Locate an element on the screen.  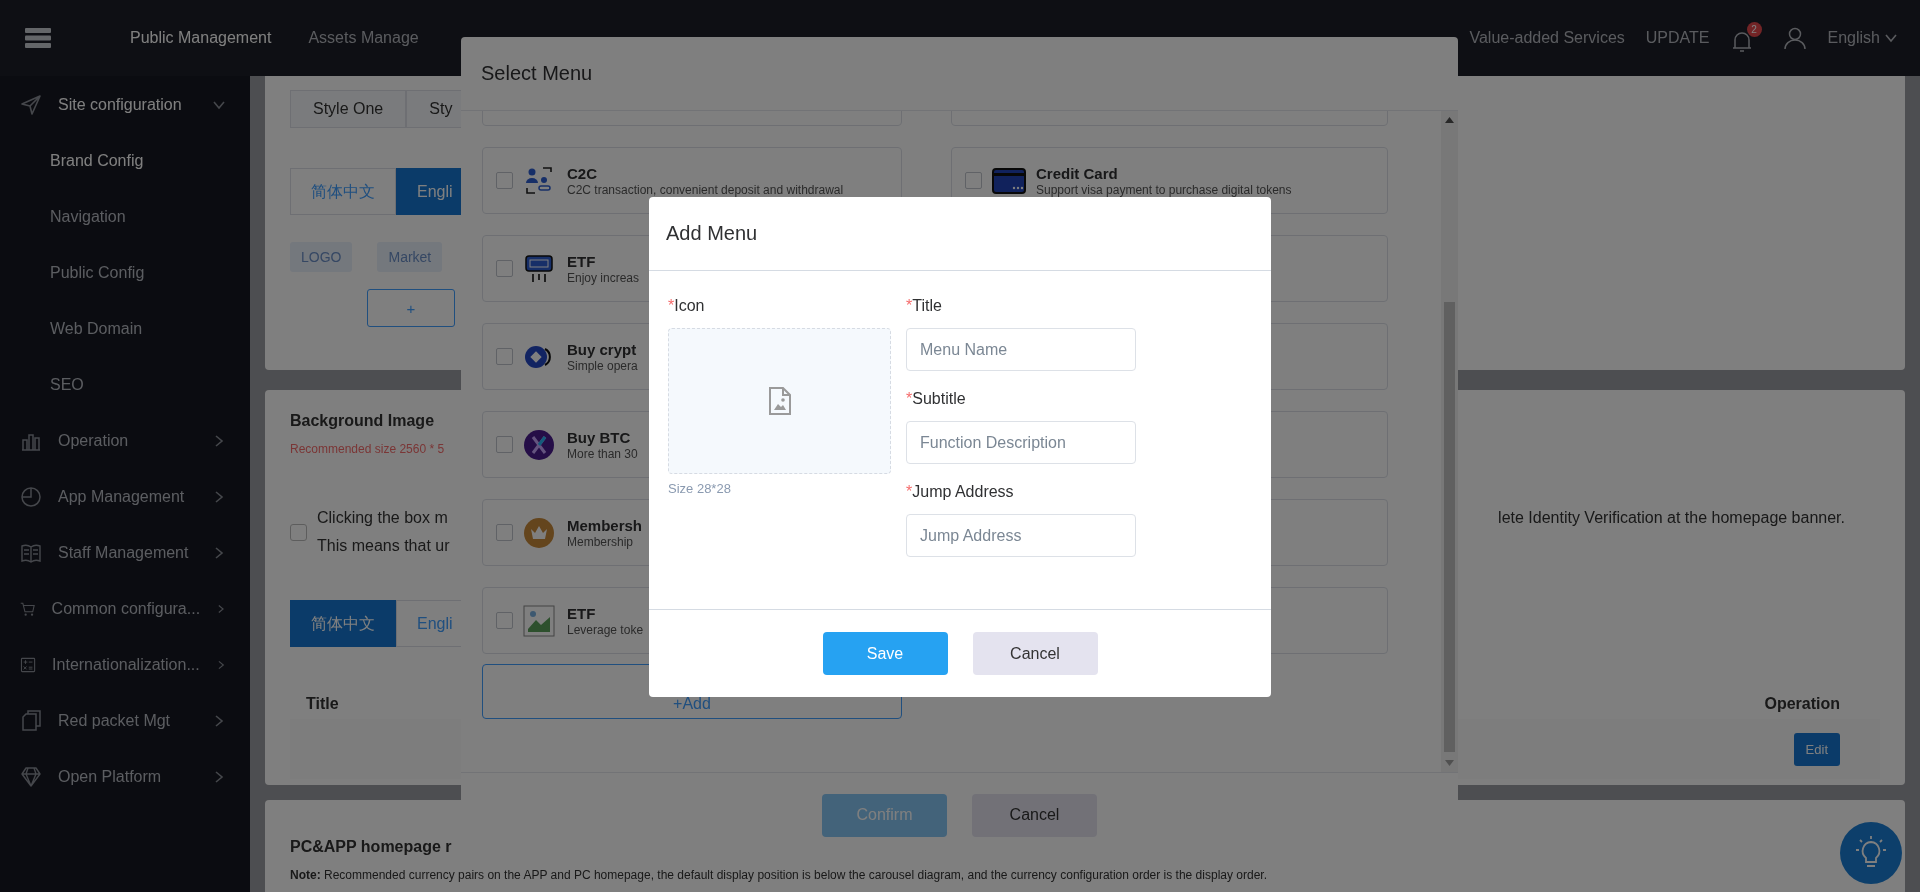
bell-icon is located at coordinates (1741, 42).